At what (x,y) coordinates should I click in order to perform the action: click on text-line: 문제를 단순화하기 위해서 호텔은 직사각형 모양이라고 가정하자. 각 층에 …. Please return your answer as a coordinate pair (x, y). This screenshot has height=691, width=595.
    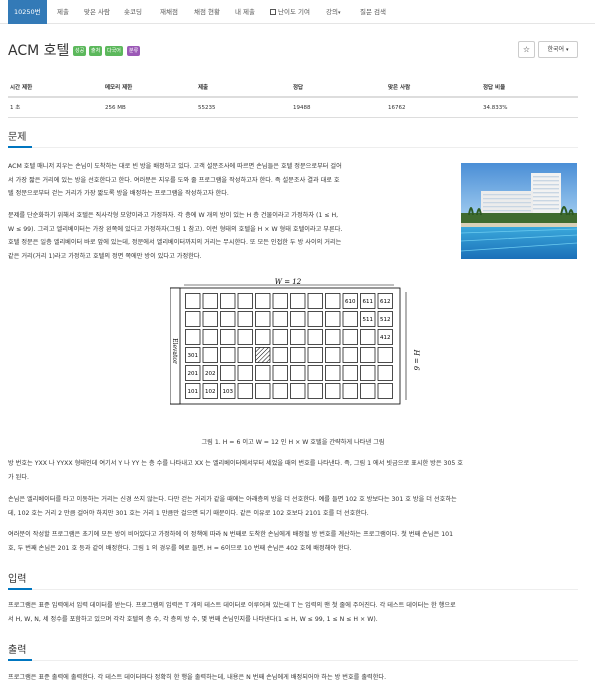
    Looking at the image, I should click on (173, 215).